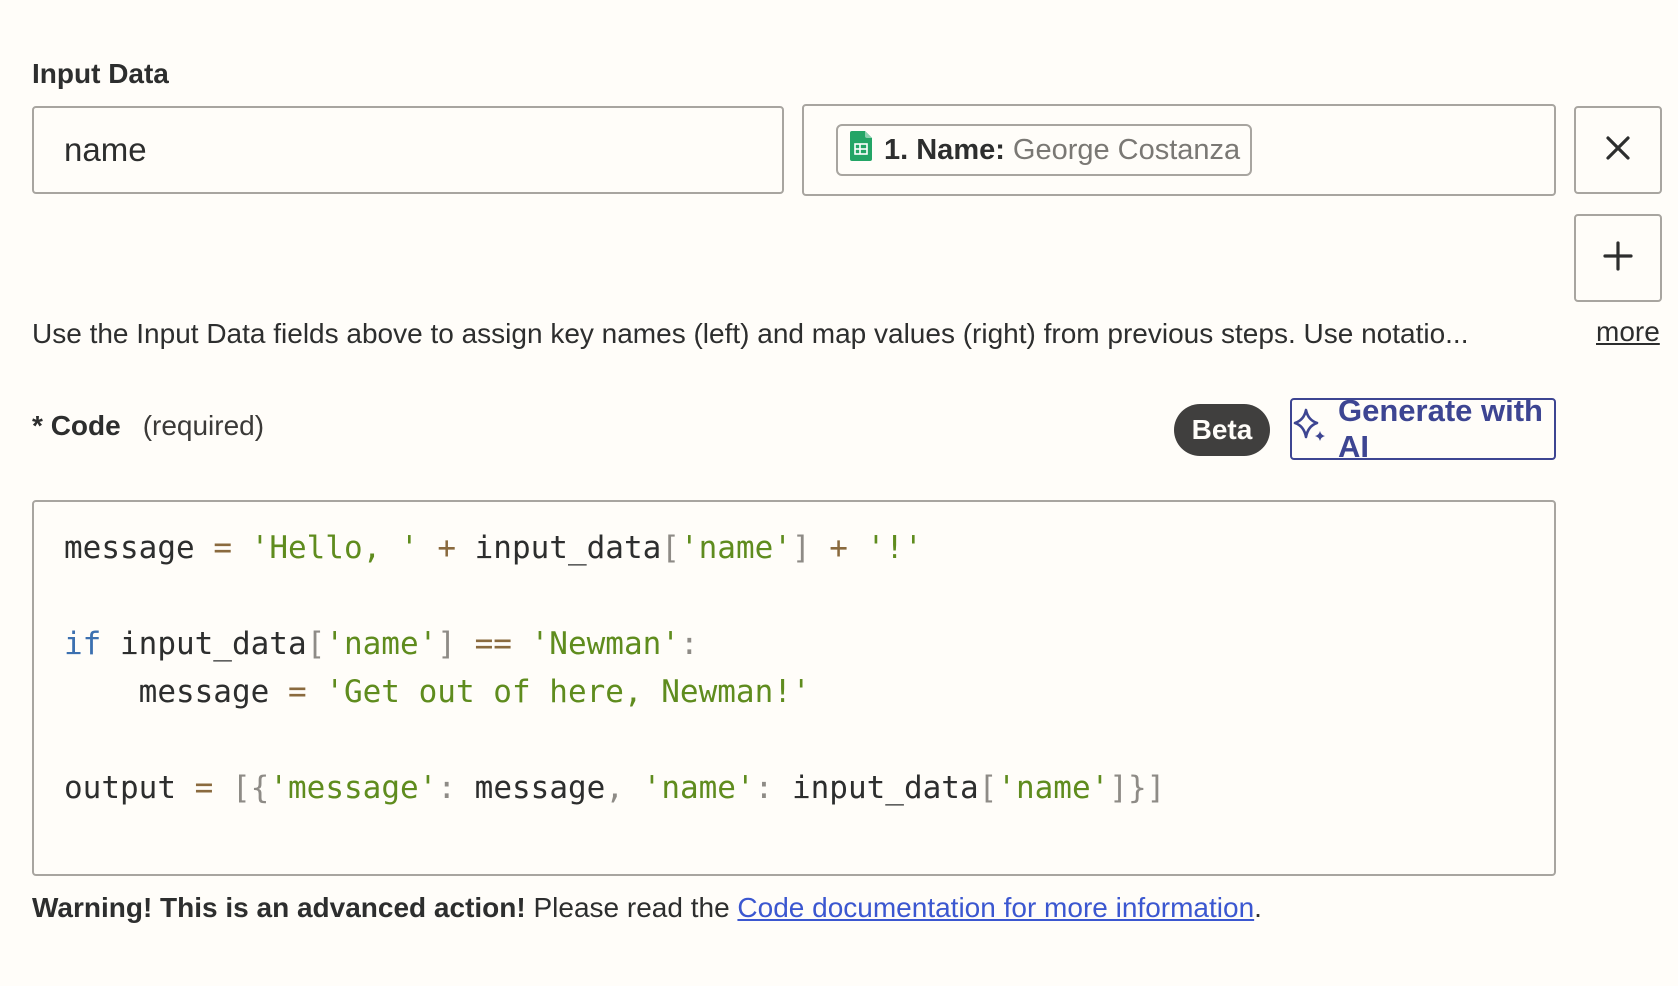 This screenshot has height=986, width=1678. What do you see at coordinates (1222, 430) in the screenshot?
I see `beta-badge: Beta` at bounding box center [1222, 430].